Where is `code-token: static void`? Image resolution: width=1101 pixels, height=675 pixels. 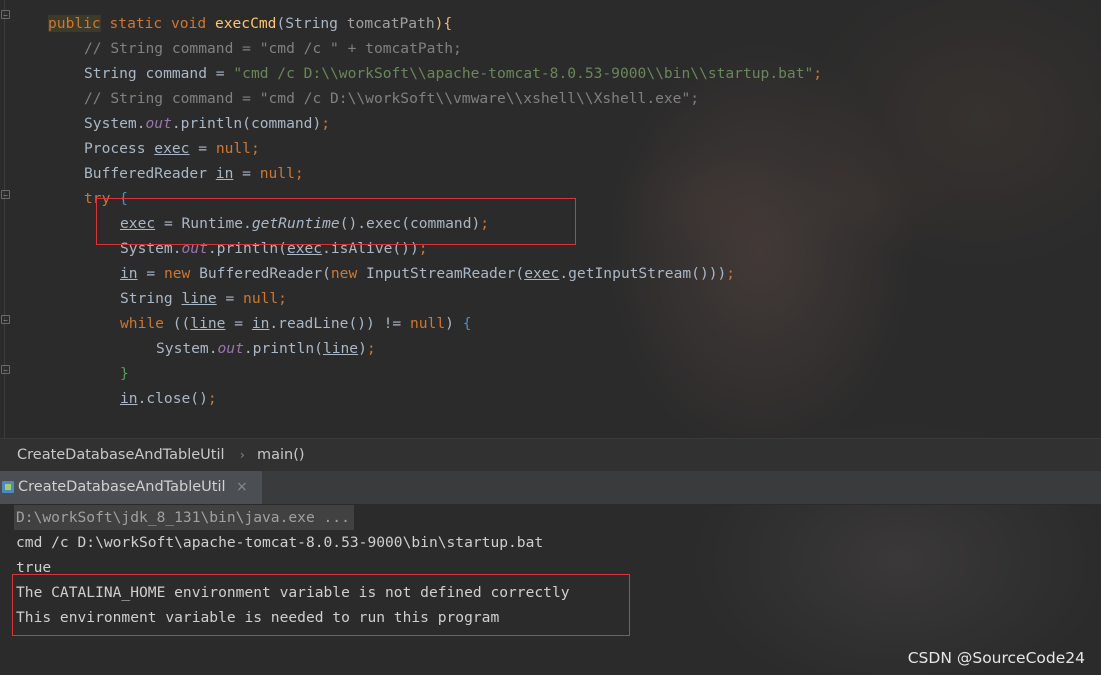
code-token: static void is located at coordinates (157, 23).